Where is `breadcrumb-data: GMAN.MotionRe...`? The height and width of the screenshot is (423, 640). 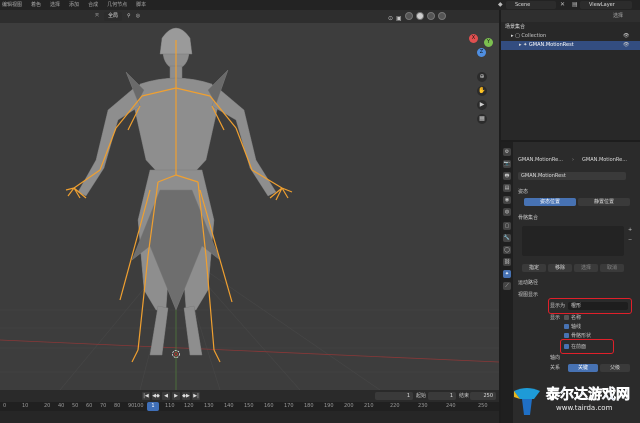
breadcrumb-data: GMAN.MotionRe... is located at coordinates (604, 160).